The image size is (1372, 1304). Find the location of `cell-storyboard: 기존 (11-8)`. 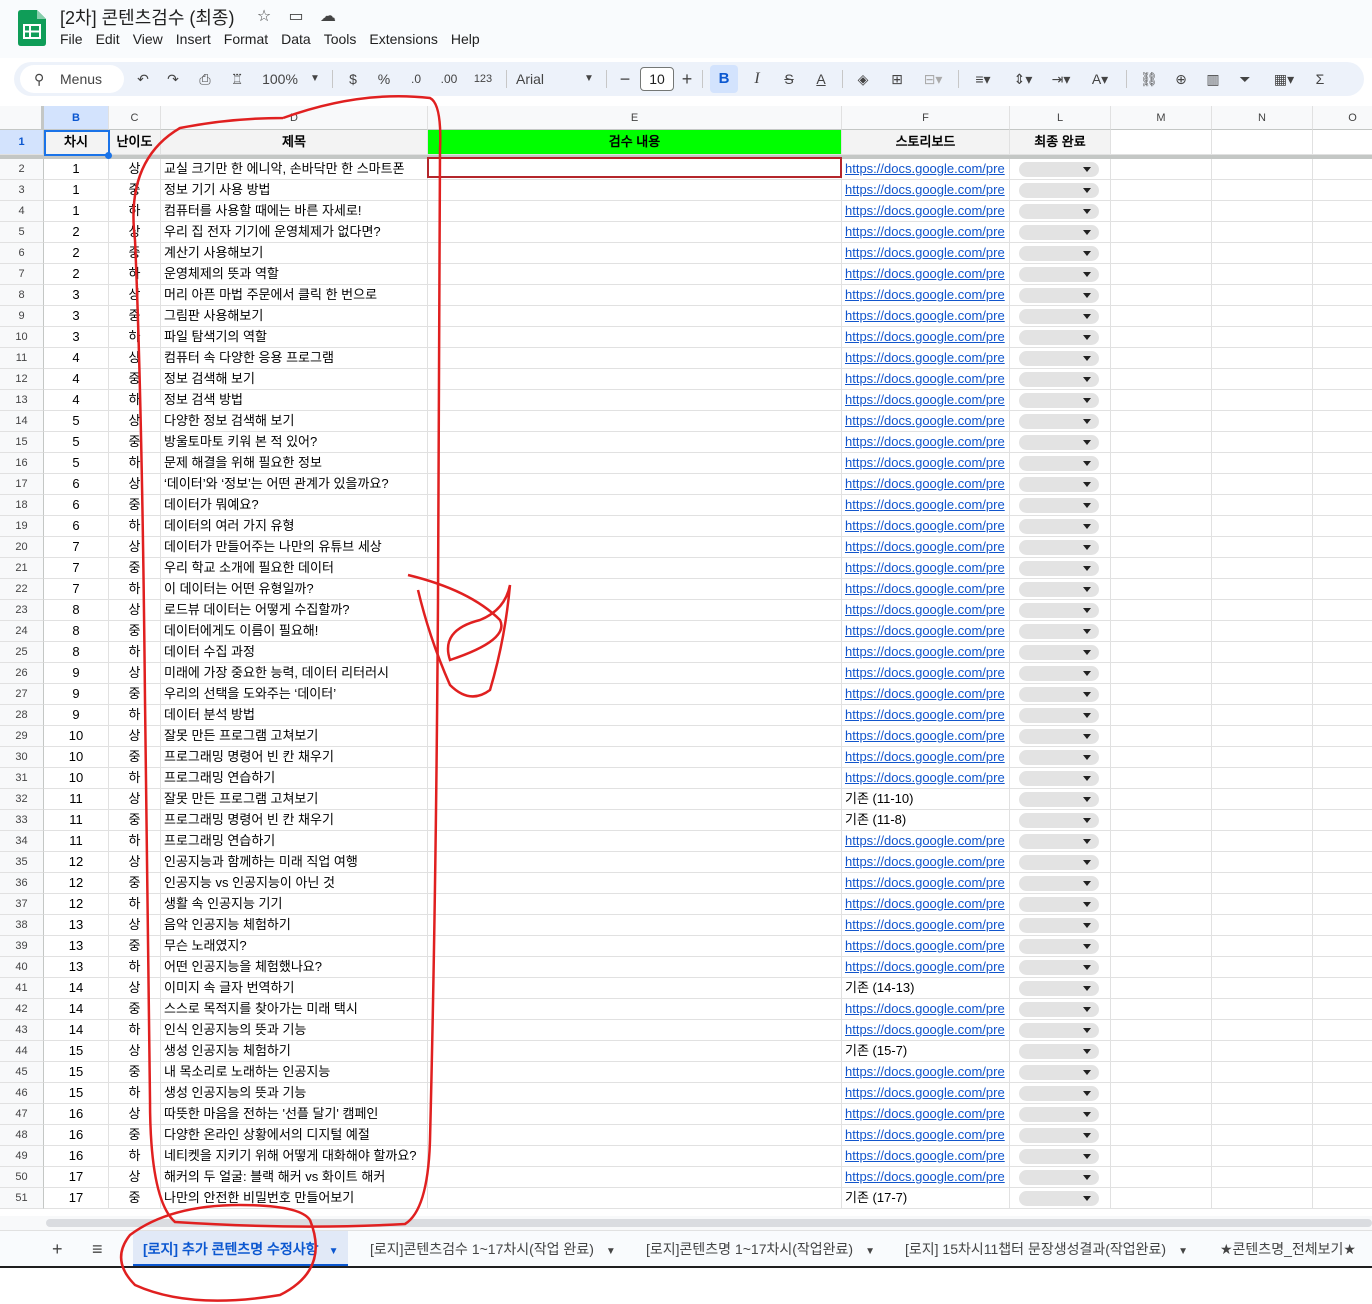

cell-storyboard: 기존 (11-8) is located at coordinates (926, 820).